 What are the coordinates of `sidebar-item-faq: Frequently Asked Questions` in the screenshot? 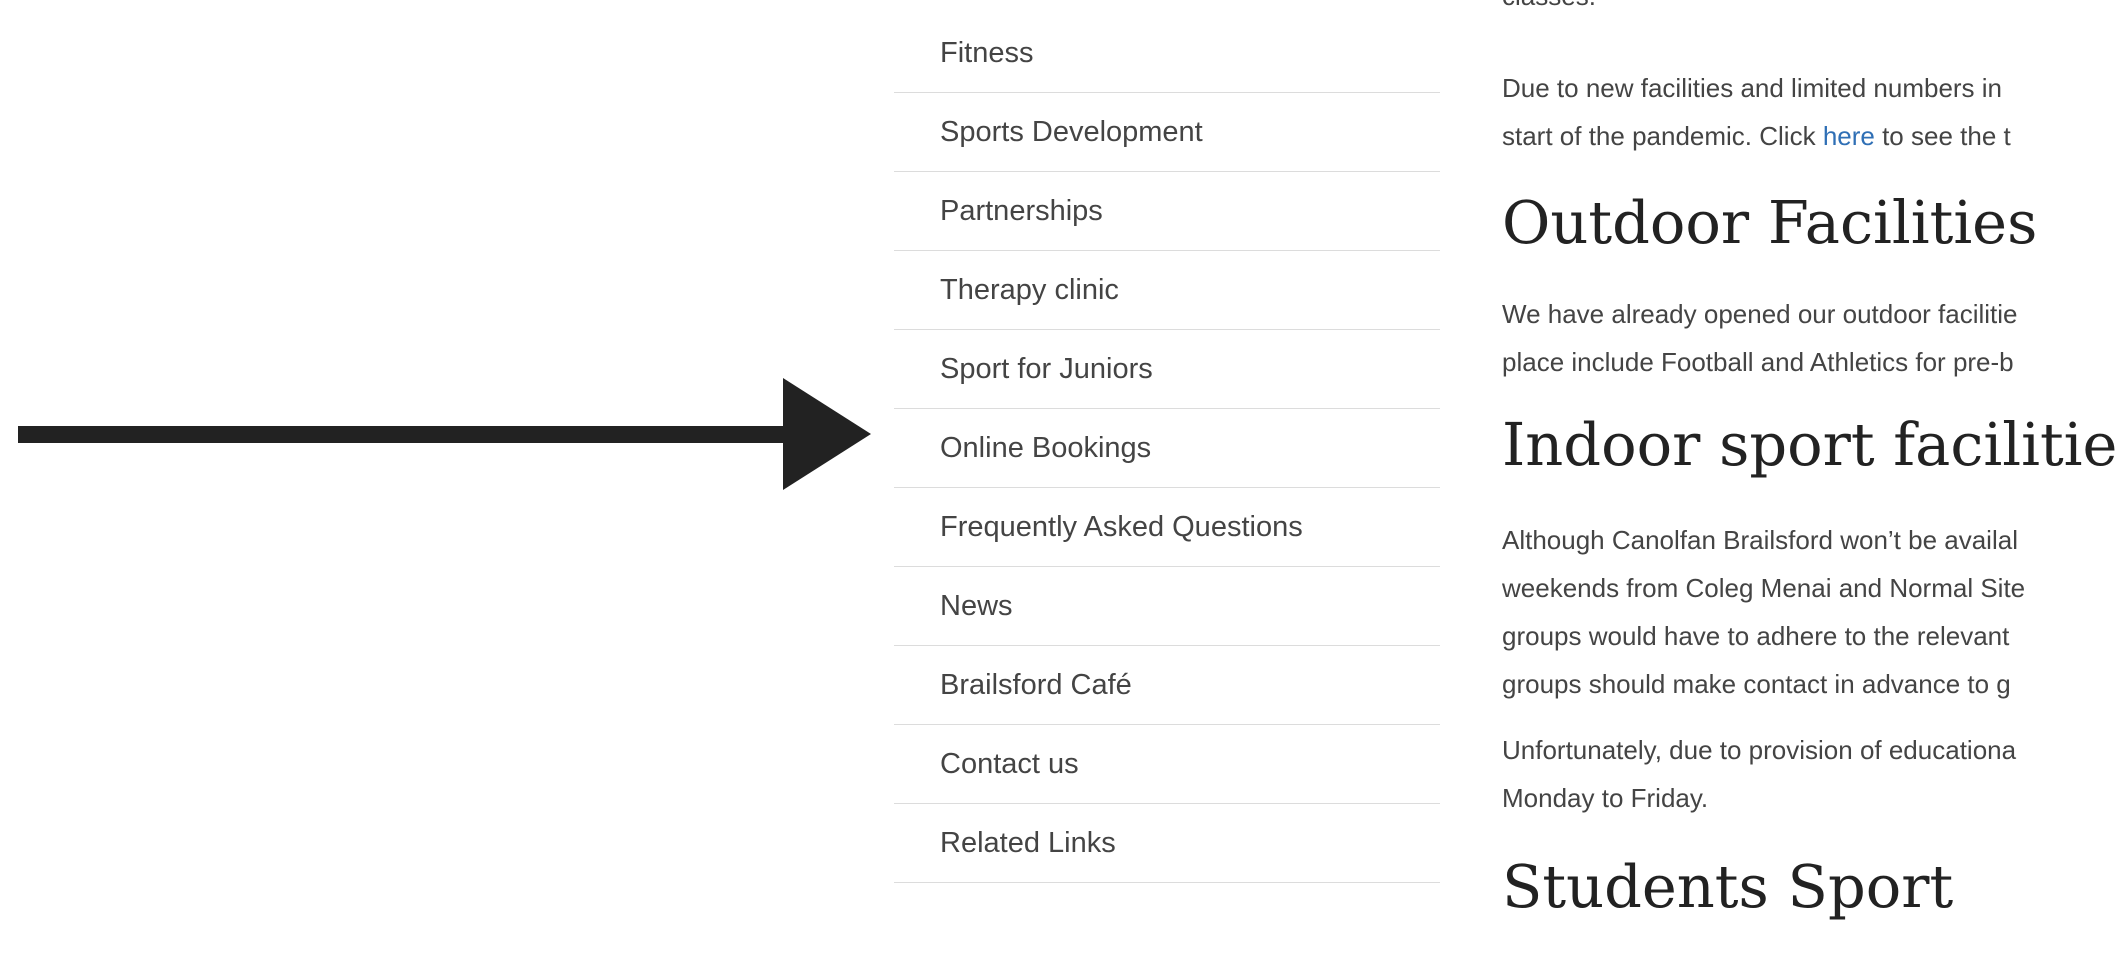 It's located at (1167, 527).